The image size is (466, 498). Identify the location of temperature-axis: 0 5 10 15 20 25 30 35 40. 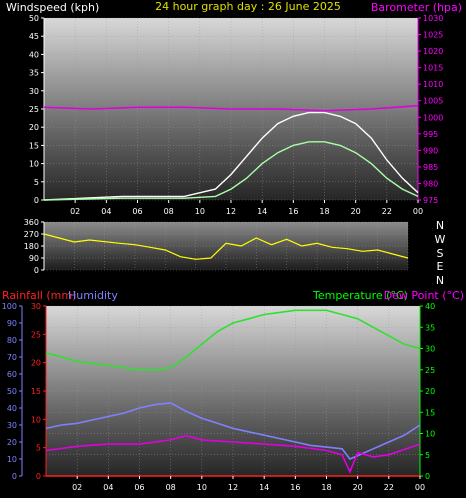
(427, 391).